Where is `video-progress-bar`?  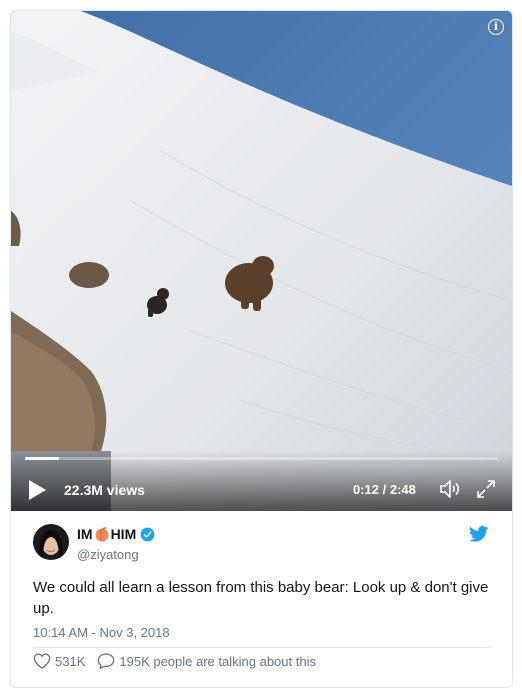 video-progress-bar is located at coordinates (261, 458).